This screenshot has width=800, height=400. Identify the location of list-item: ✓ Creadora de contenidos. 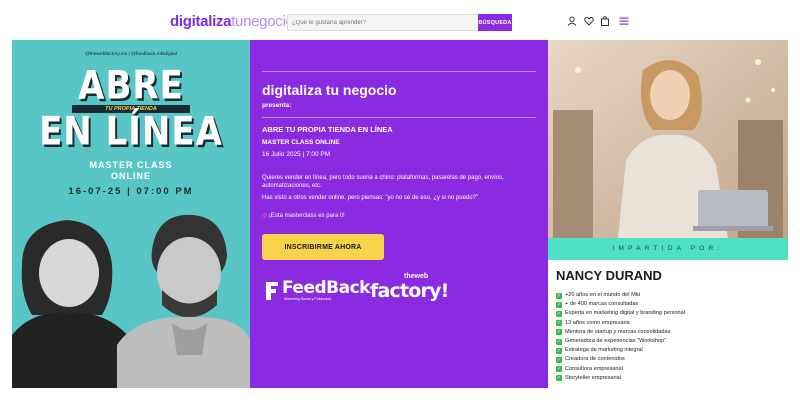
(620, 359).